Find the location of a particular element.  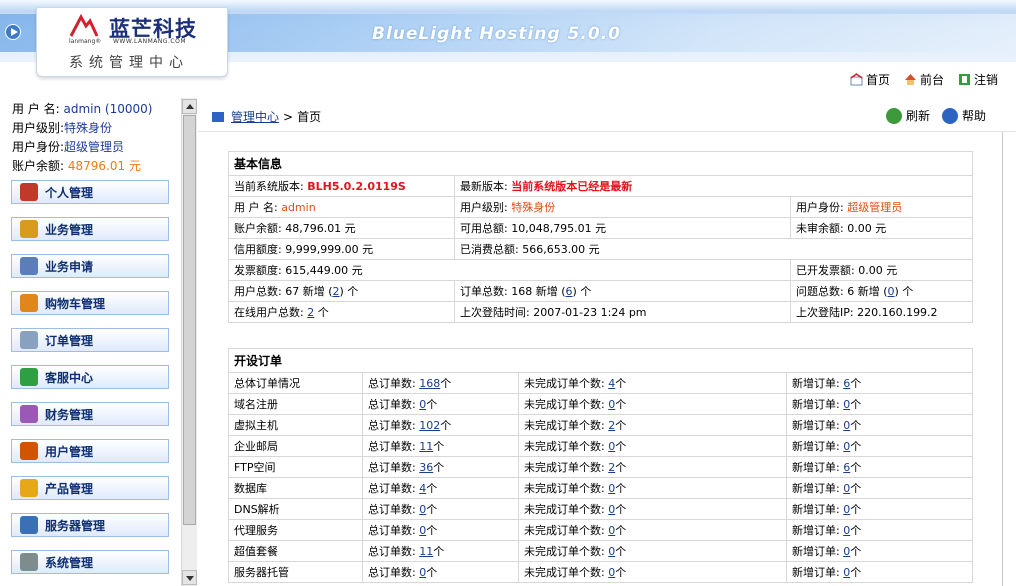

order-row: 服务器托管 总订单数: 0个 未完成订单个数: 0个 新增订单: 0个 is located at coordinates (600, 572).